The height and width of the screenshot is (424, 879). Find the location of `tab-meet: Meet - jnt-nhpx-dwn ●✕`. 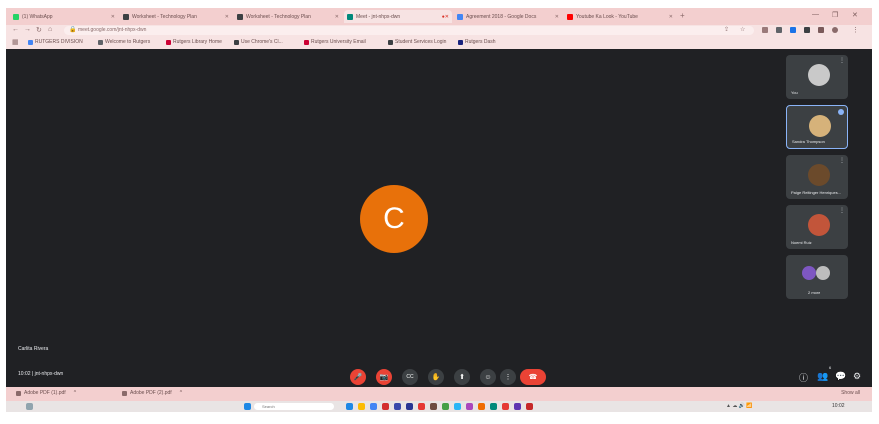

tab-meet: Meet - jnt-nhpx-dwn ●✕ is located at coordinates (398, 16).